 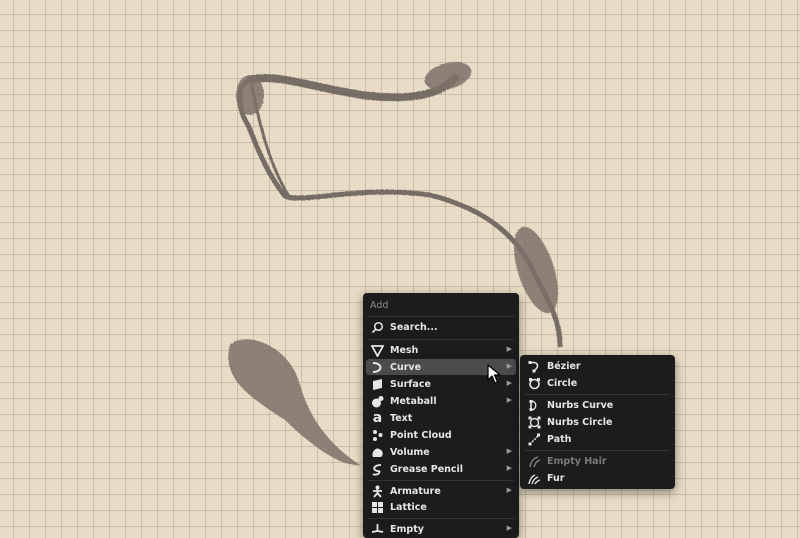 I want to click on mouse-cursor-icon, so click(x=494, y=374).